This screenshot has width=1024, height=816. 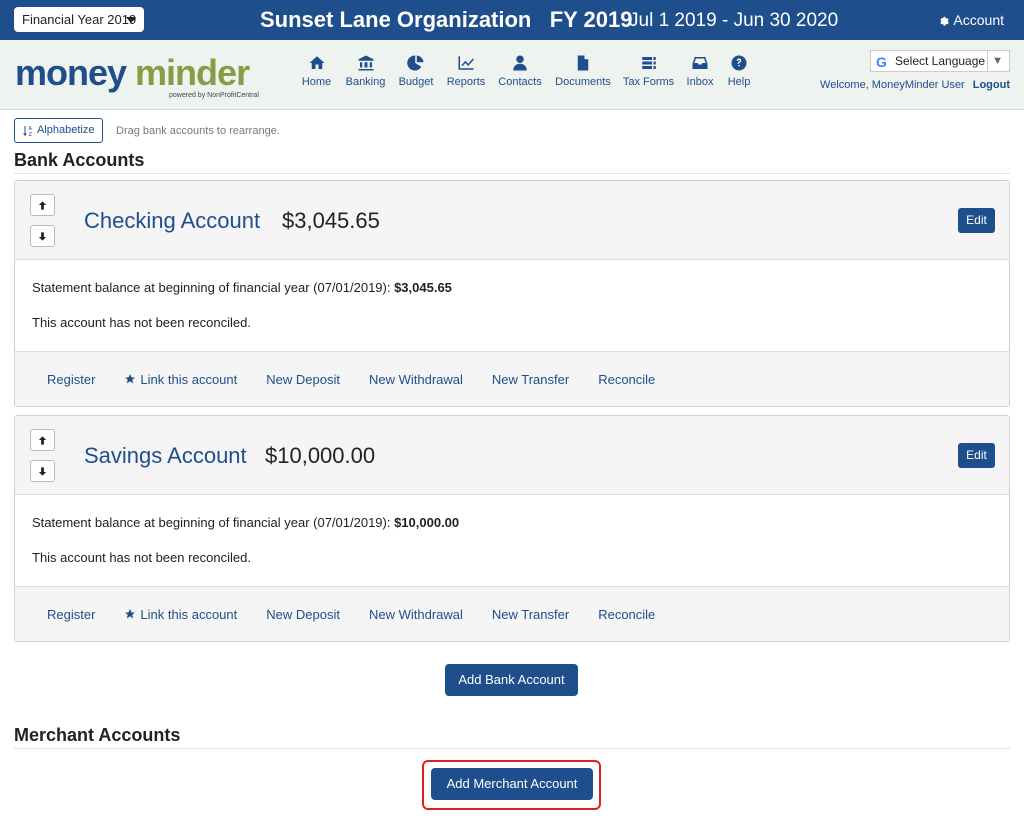 What do you see at coordinates (739, 82) in the screenshot?
I see `nav-label: Help` at bounding box center [739, 82].